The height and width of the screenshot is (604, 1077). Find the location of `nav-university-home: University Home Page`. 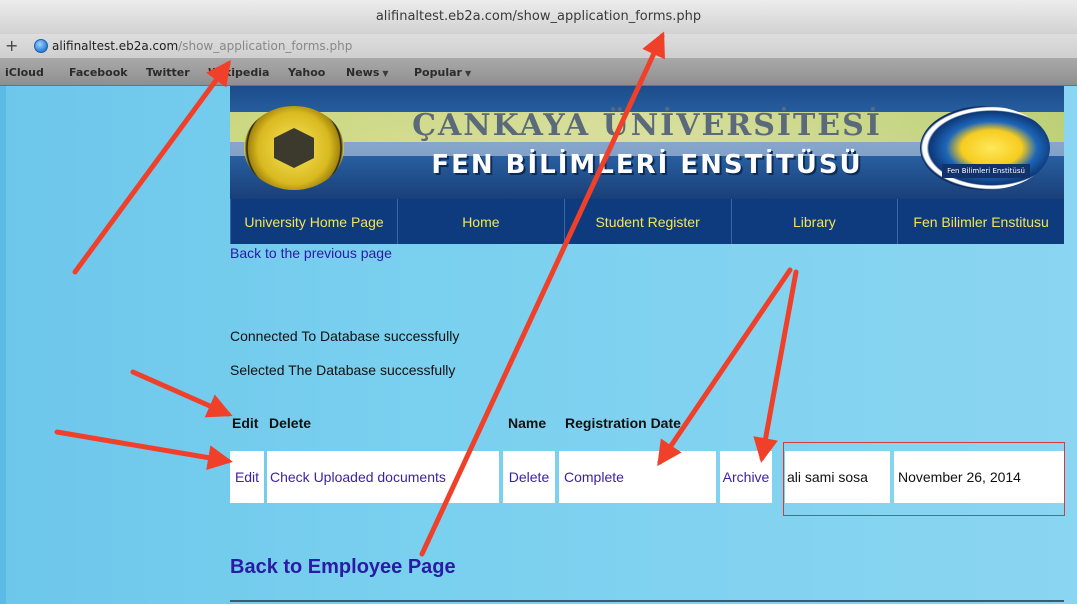

nav-university-home: University Home Page is located at coordinates (314, 221).